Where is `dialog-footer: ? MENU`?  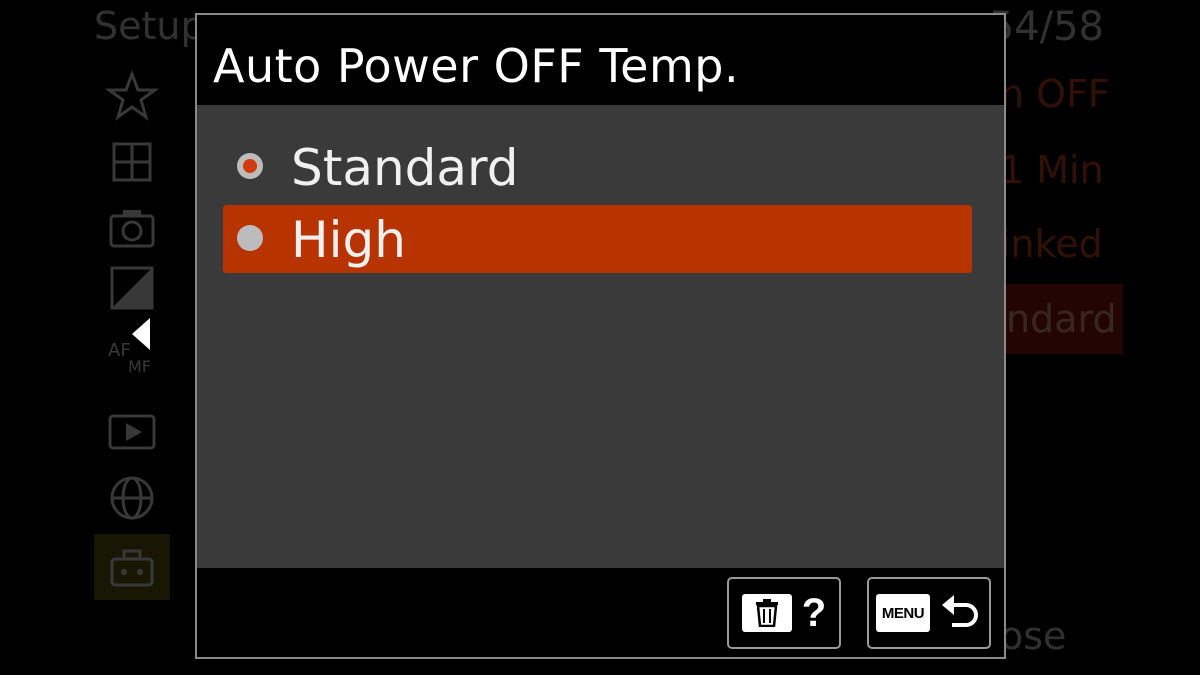
dialog-footer: ? MENU is located at coordinates (600, 612).